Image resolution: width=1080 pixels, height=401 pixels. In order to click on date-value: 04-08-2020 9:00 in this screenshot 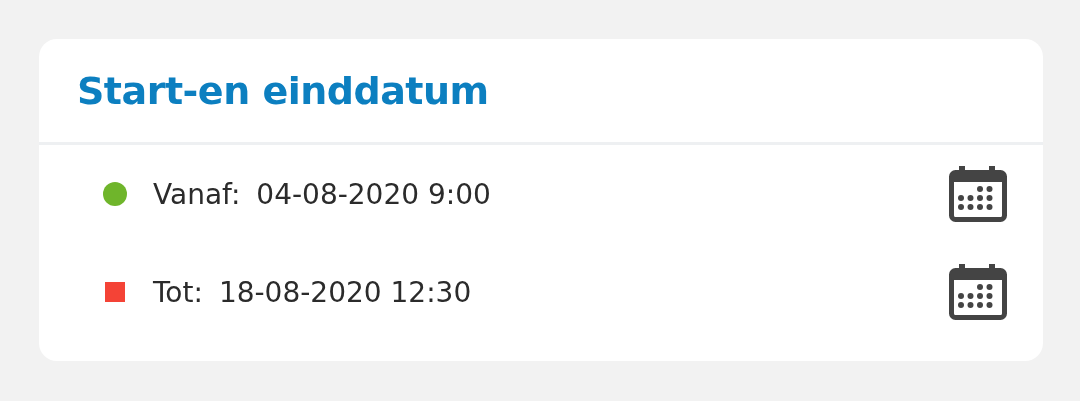, I will do `click(373, 194)`.